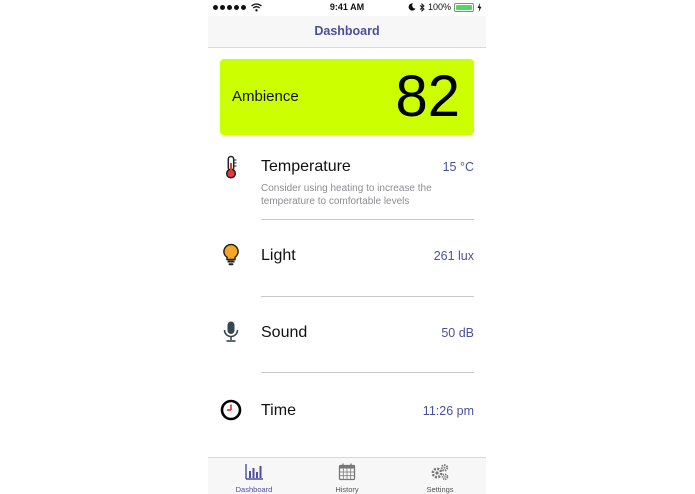 This screenshot has height=494, width=695. I want to click on metric-row-sound: Sound 50 dB, so click(347, 345).